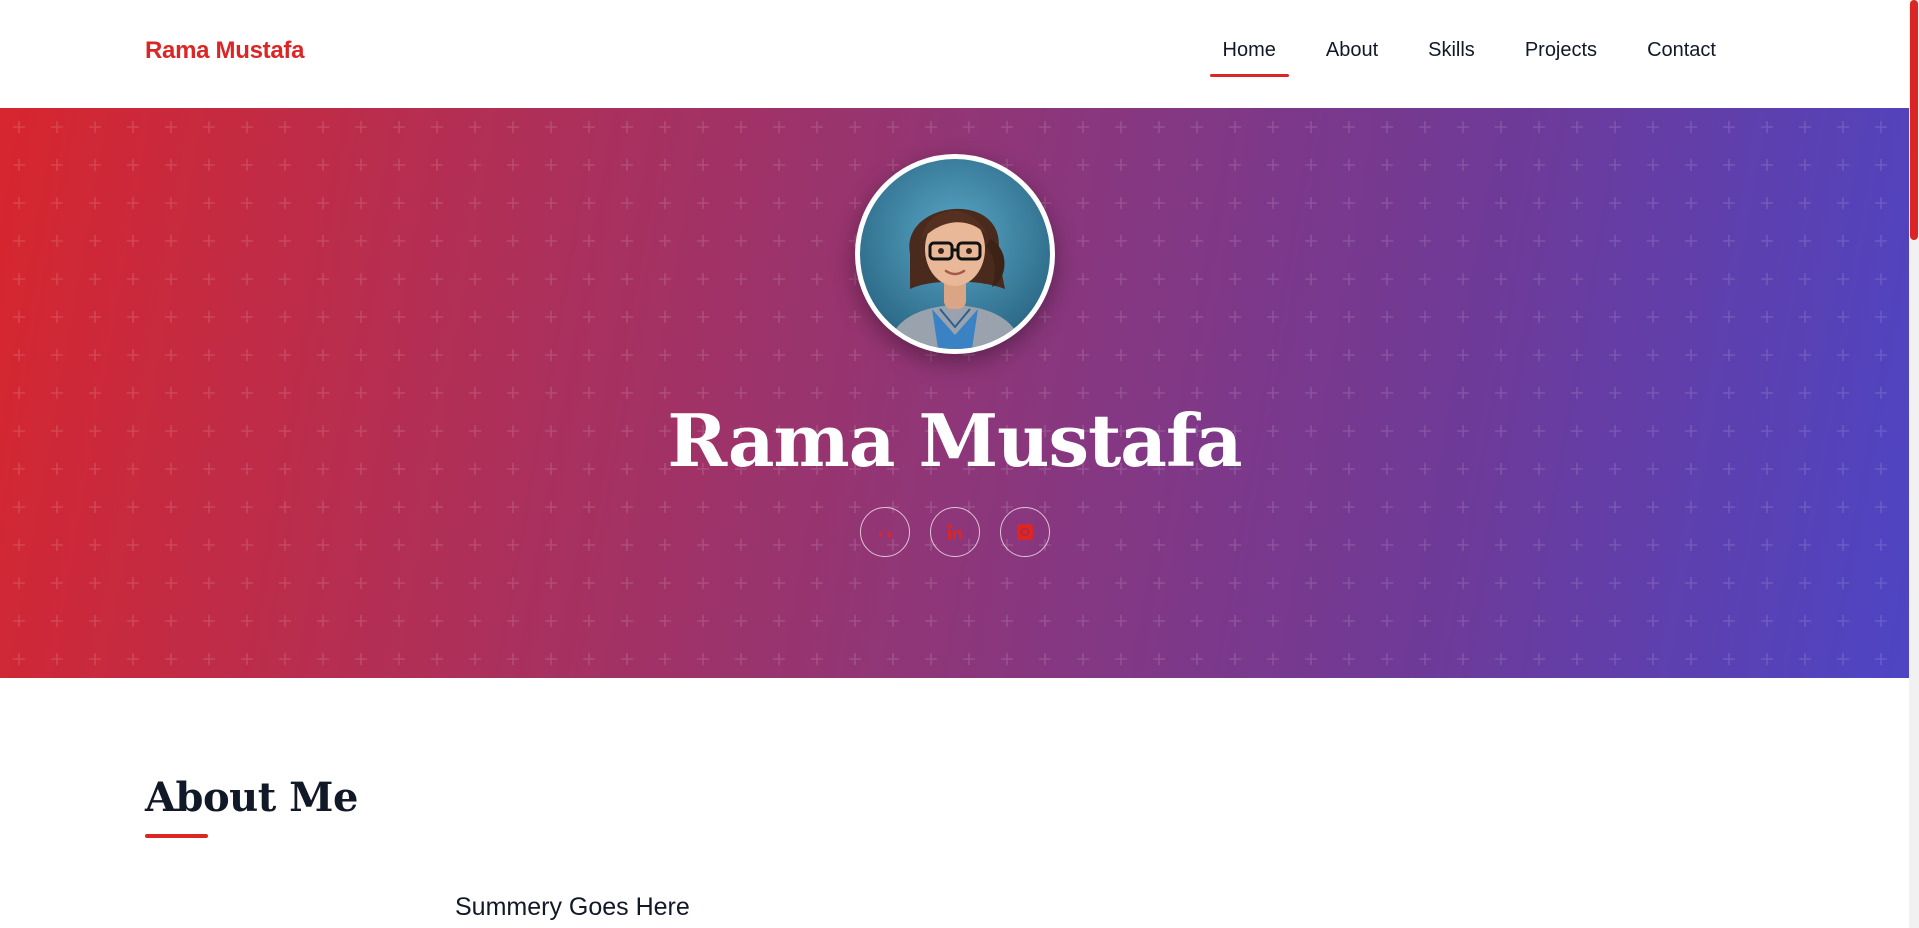 The height and width of the screenshot is (928, 1919). I want to click on linkedin-icon, so click(954, 531).